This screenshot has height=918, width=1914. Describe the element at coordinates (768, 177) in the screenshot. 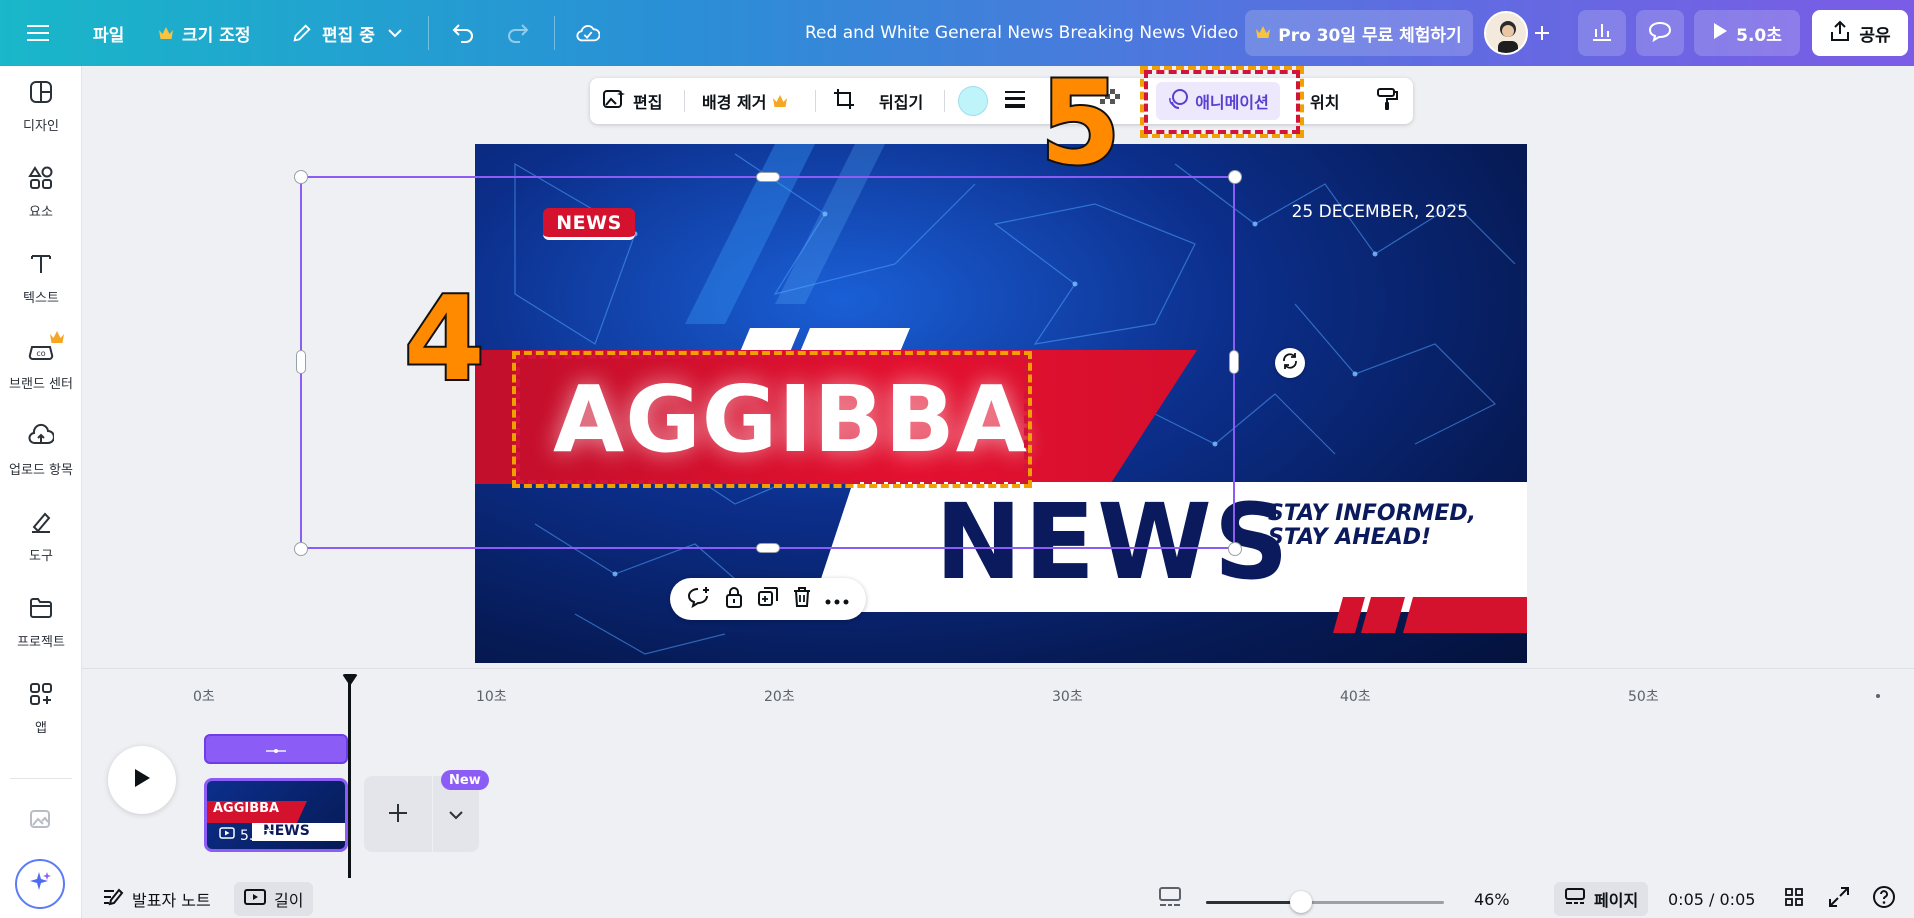

I see `resize-handle-top` at that location.